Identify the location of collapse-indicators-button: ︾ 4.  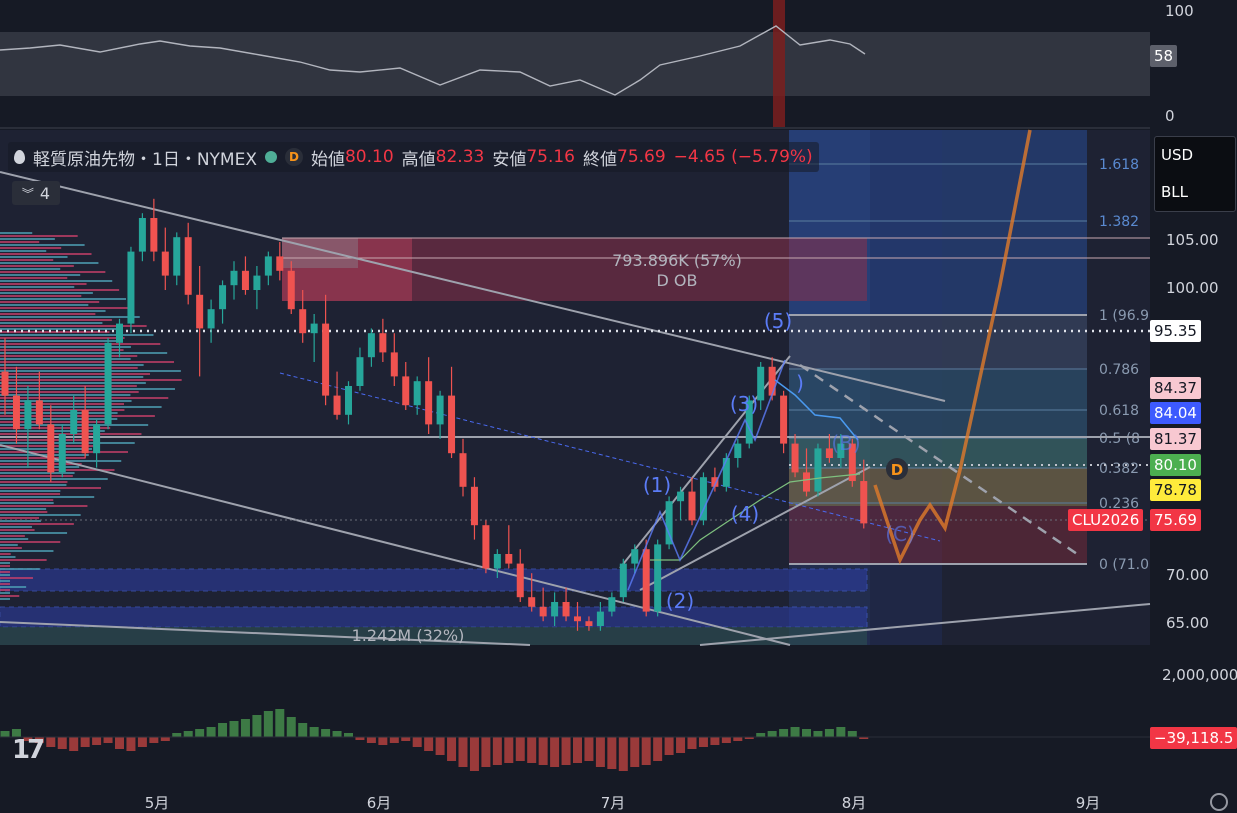
(36, 193).